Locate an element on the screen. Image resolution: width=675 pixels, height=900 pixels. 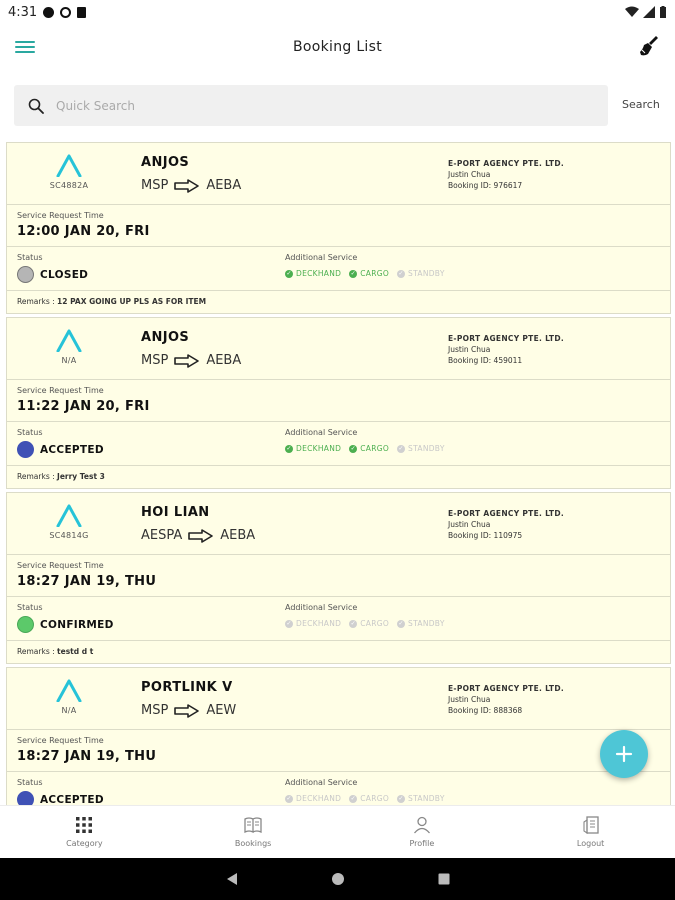
remarks-text: Jerry Test 3 is located at coordinates (81, 476).